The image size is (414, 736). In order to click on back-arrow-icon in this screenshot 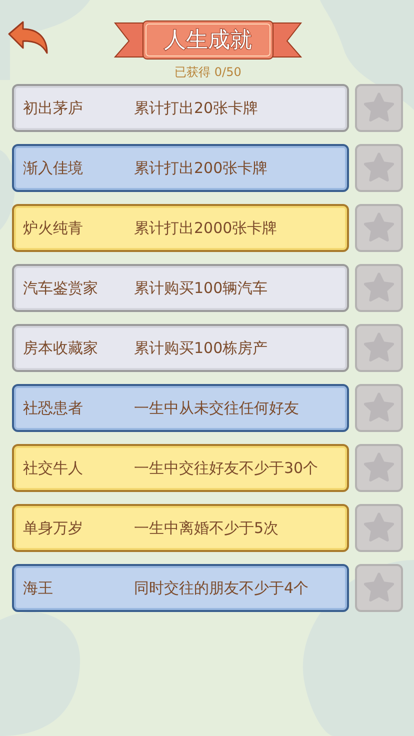, I will do `click(28, 38)`.